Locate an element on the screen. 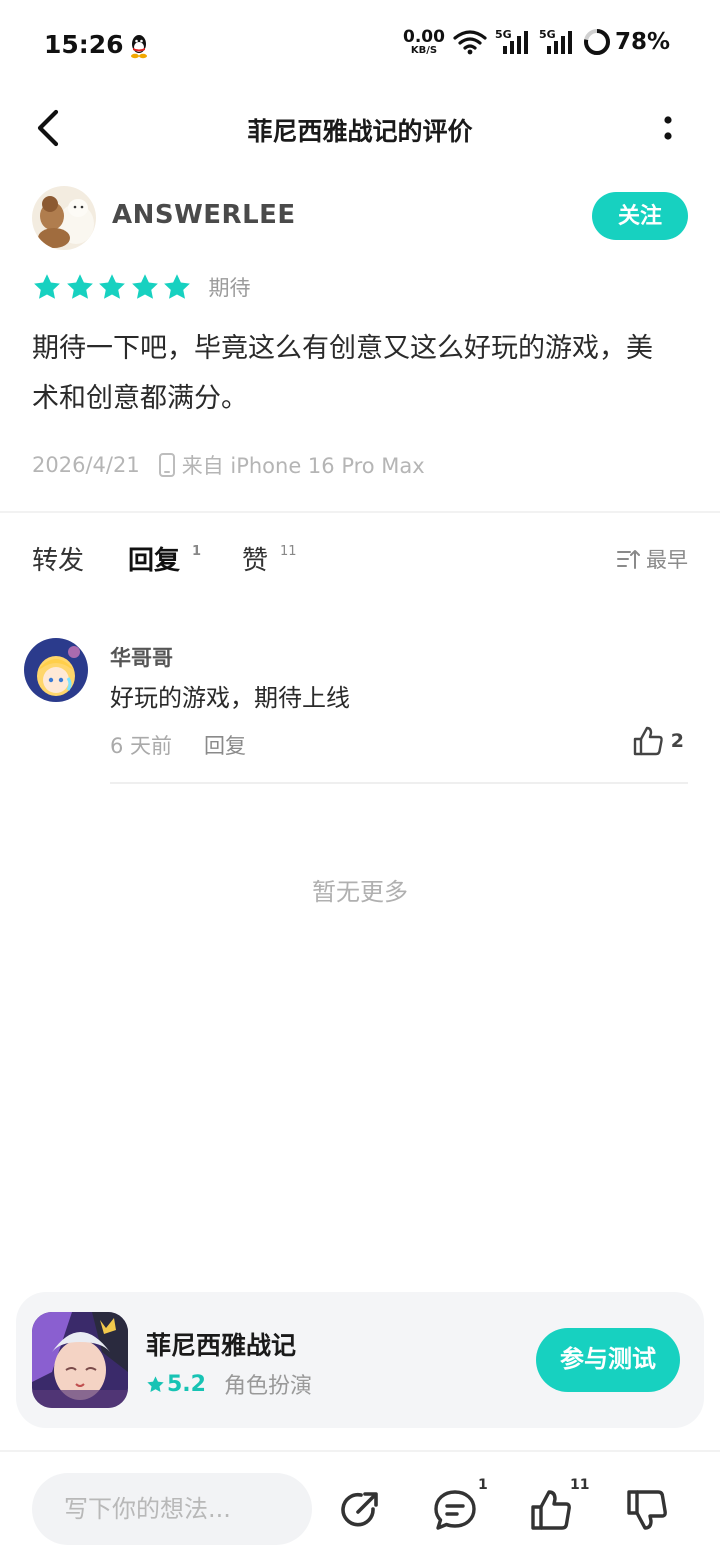 This screenshot has height=1568, width=720. signal-2: 5G is located at coordinates (557, 42).